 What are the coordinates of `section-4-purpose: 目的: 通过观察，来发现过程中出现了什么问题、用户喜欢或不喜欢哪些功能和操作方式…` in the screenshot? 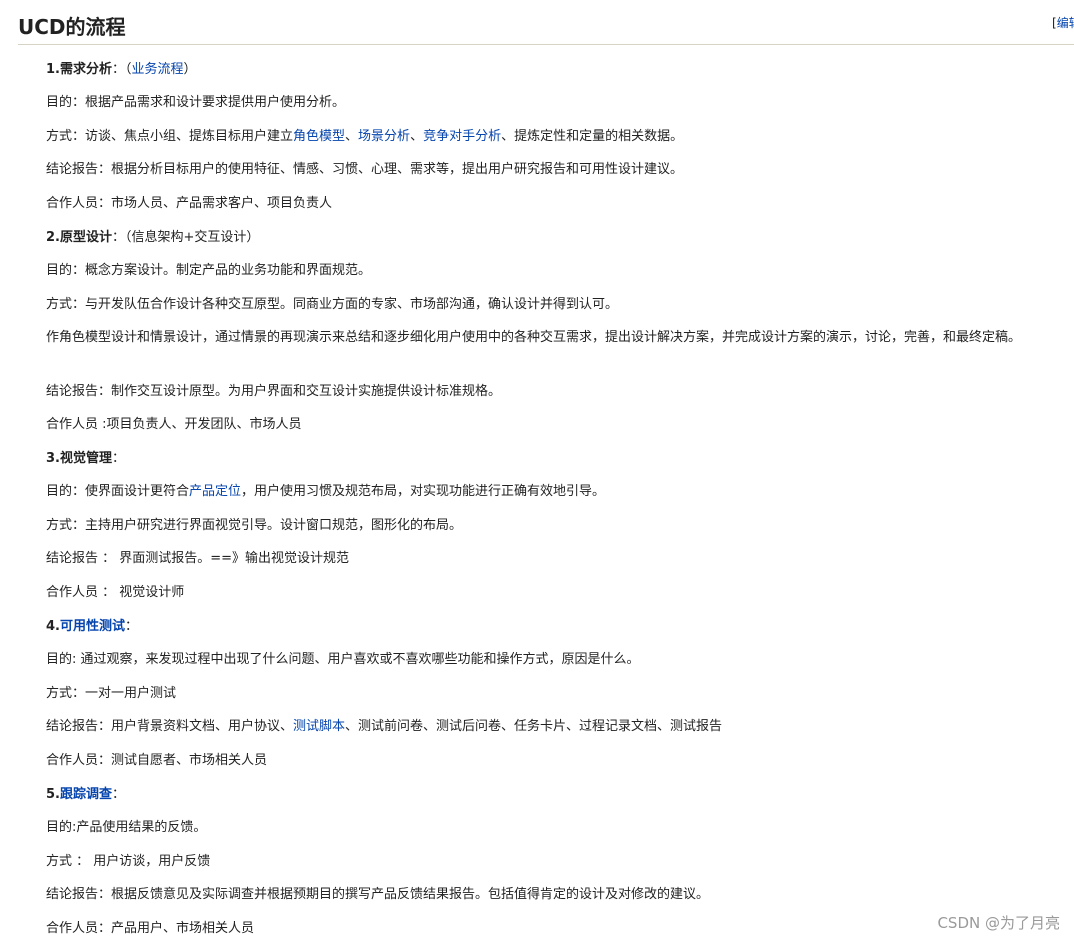 It's located at (343, 659).